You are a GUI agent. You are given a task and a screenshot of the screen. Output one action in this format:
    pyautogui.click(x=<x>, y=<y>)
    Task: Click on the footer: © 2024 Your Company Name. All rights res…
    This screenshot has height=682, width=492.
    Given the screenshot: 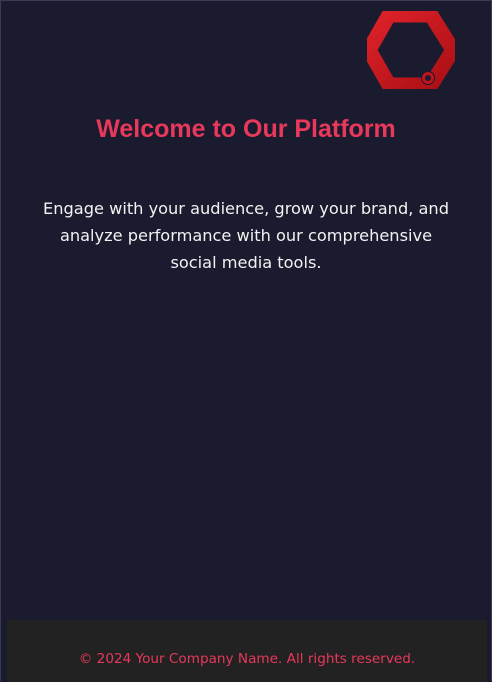 What is the action you would take?
    pyautogui.click(x=247, y=651)
    